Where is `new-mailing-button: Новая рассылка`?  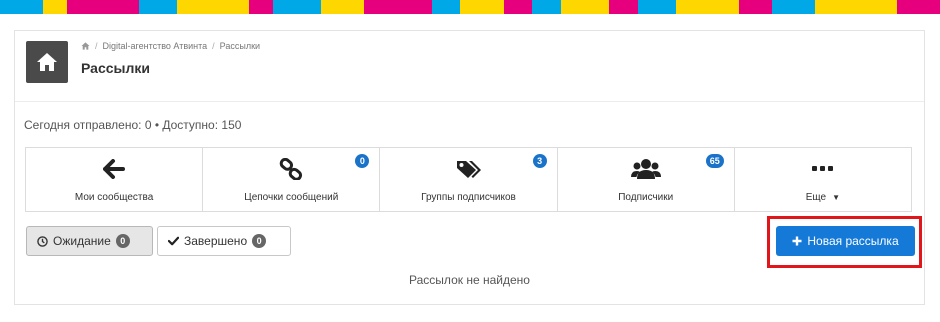 new-mailing-button: Новая рассылка is located at coordinates (845, 241).